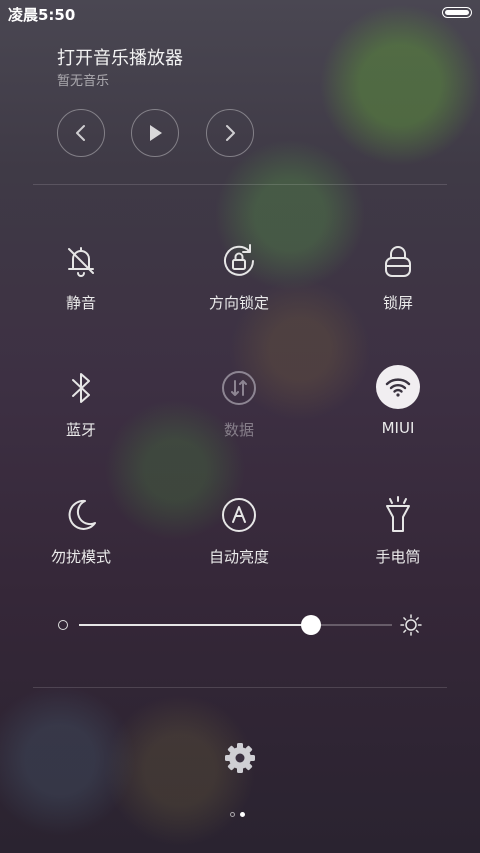 Image resolution: width=480 pixels, height=853 pixels. I want to click on toggle-rotation-lock: 方向锁定, so click(239, 283).